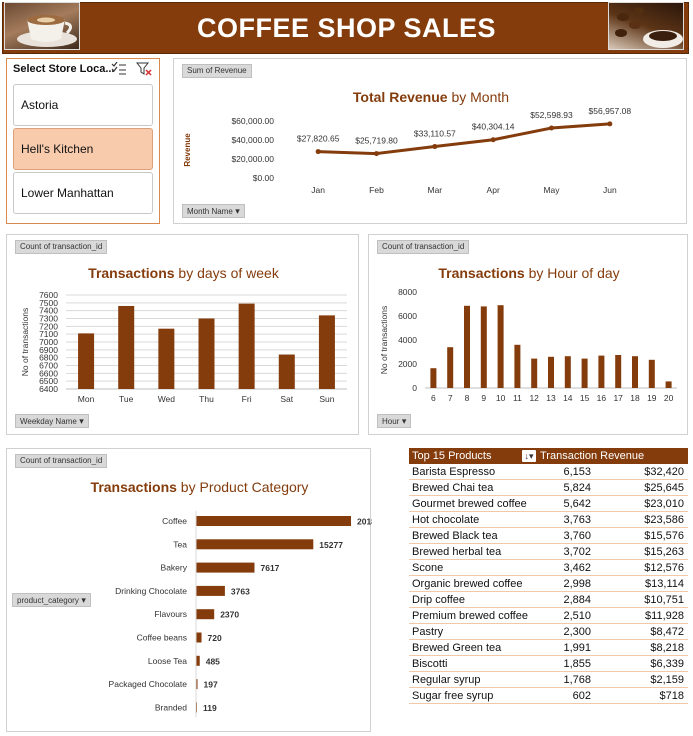 The image size is (693, 736). I want to click on hour-axis-field-button: Hour, so click(394, 421).